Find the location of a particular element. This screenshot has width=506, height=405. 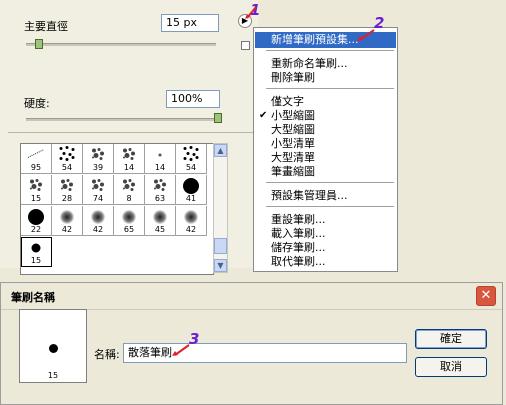

brush-tip-solid-large is located at coordinates (191, 186).